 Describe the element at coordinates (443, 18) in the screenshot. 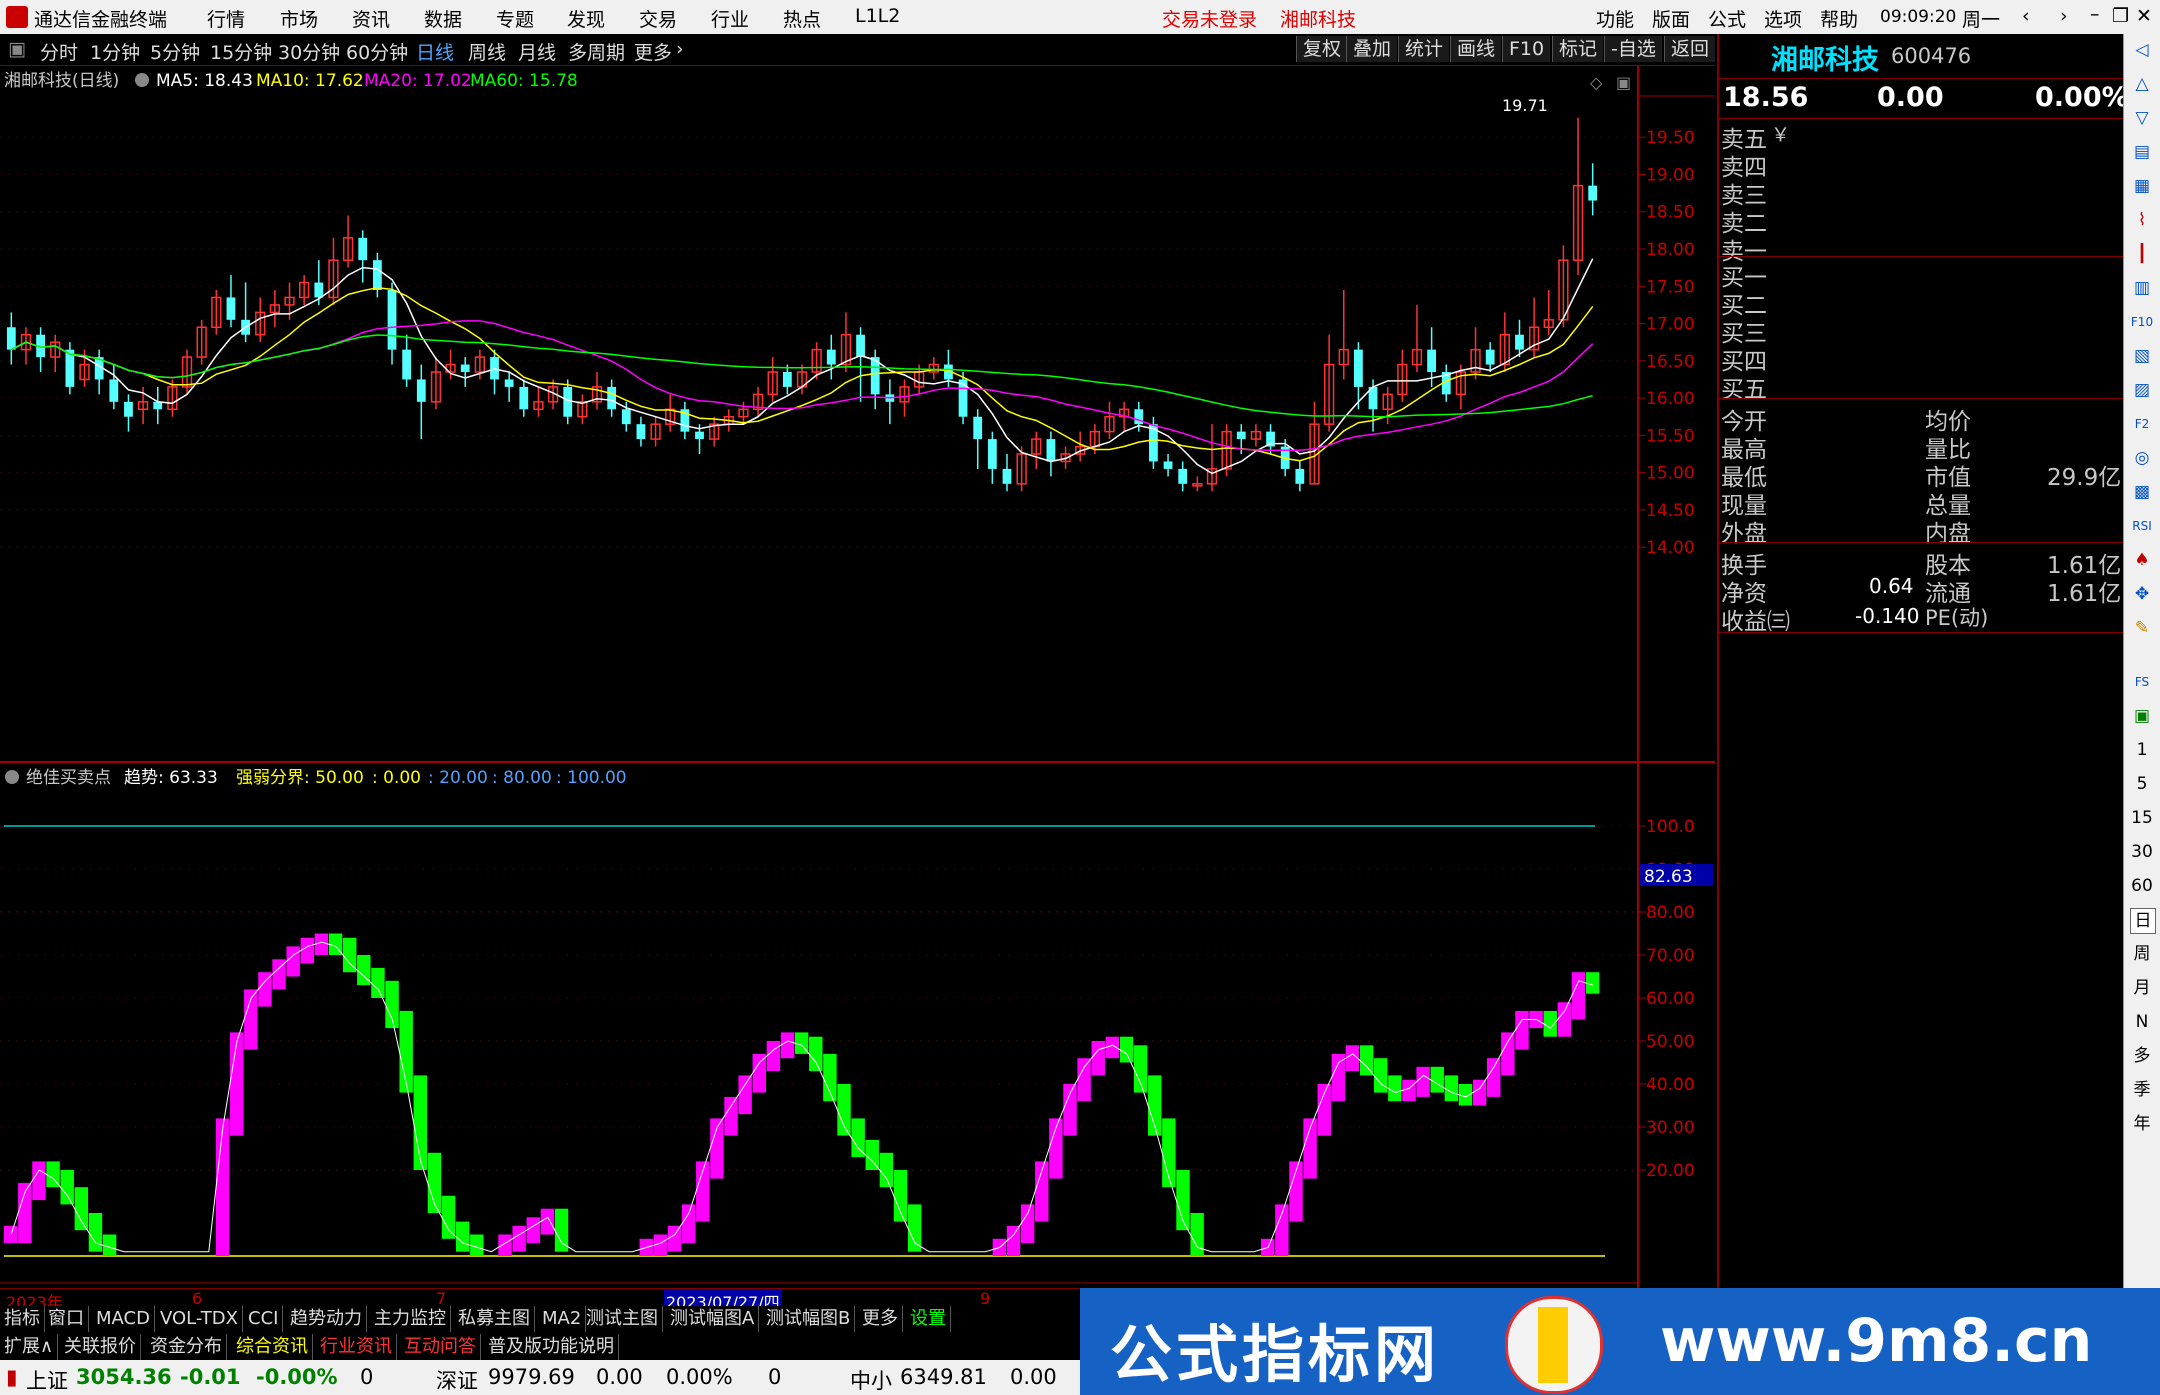

I see `menu-shuju: 数据` at that location.